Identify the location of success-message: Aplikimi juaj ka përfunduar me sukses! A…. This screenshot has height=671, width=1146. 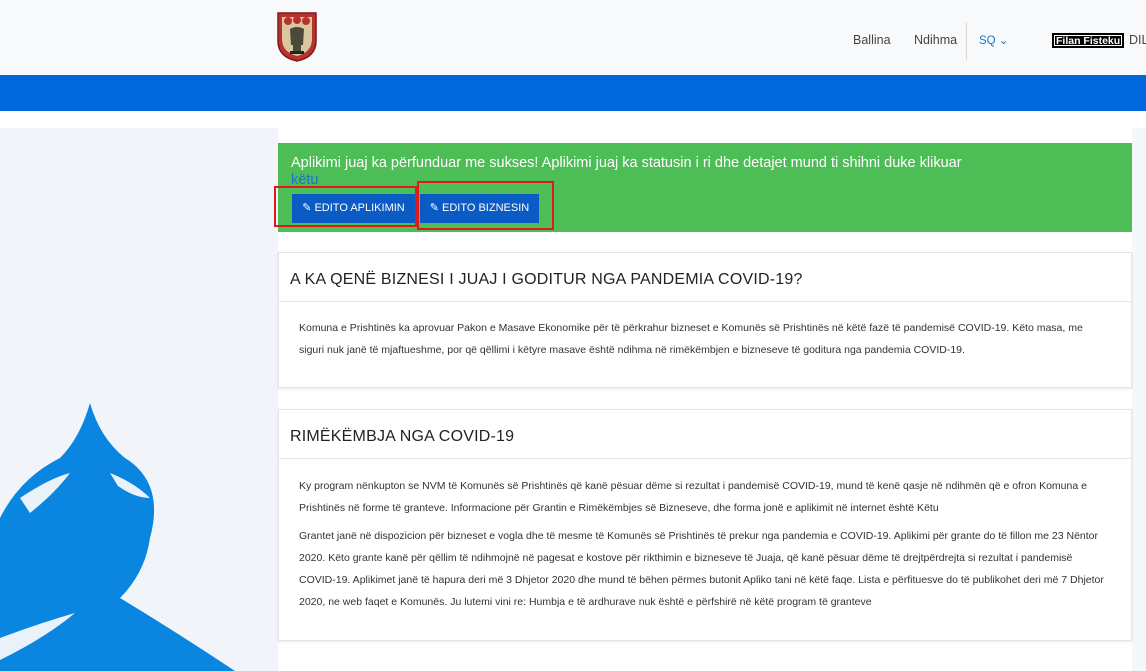
(636, 172).